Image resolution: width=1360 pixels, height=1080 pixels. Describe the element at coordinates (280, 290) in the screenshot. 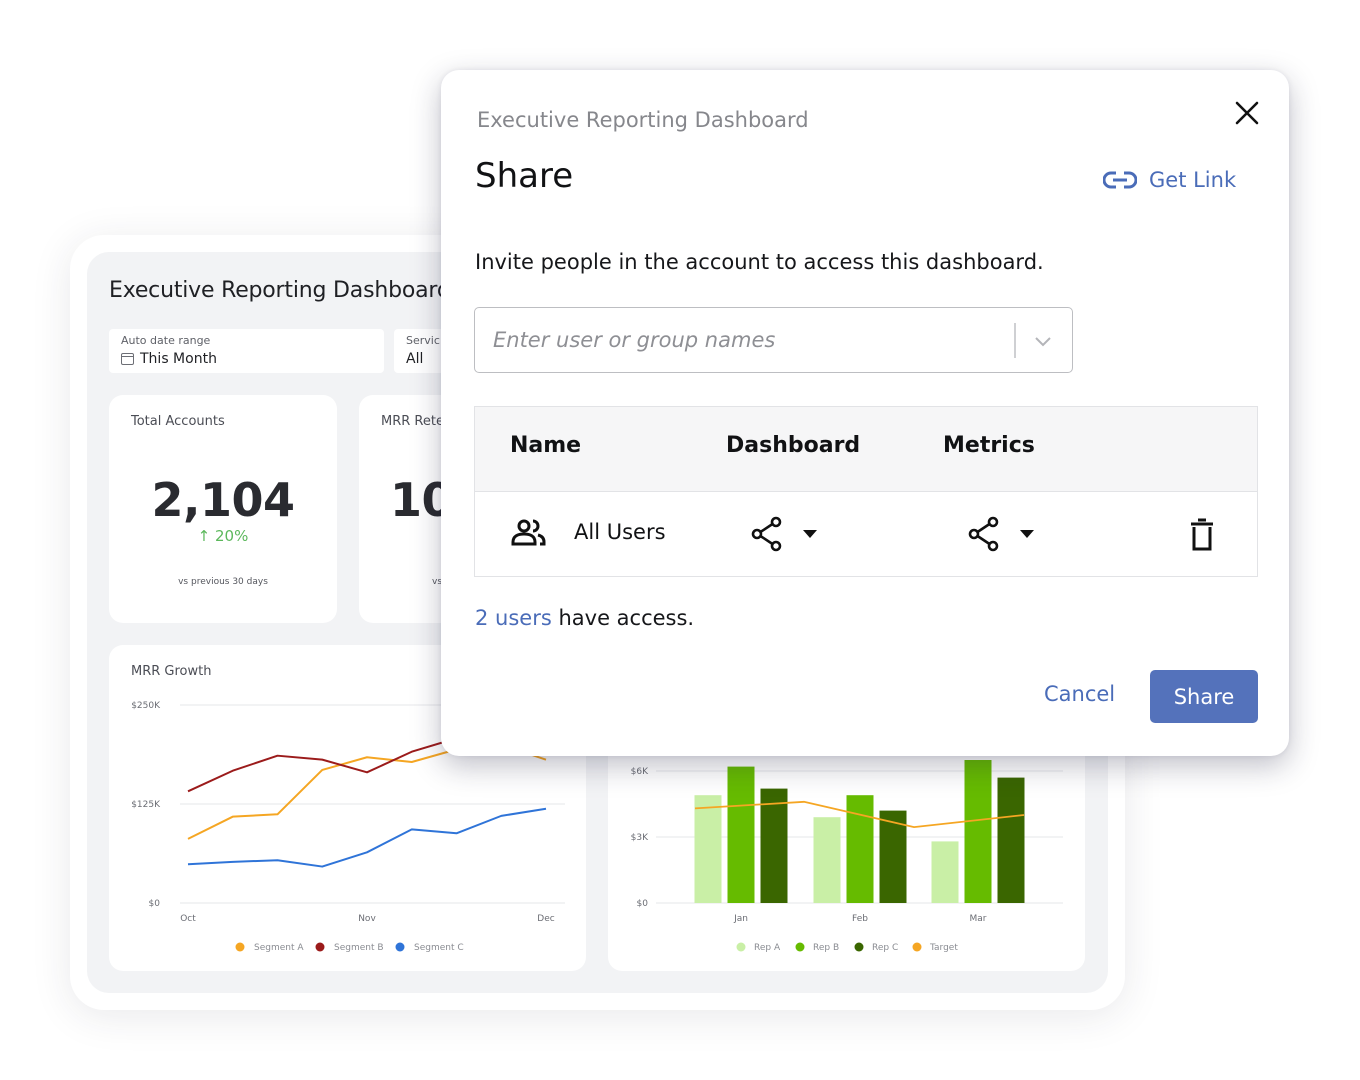

I see `dashboard-title: Executive Reporting Dashboard` at that location.